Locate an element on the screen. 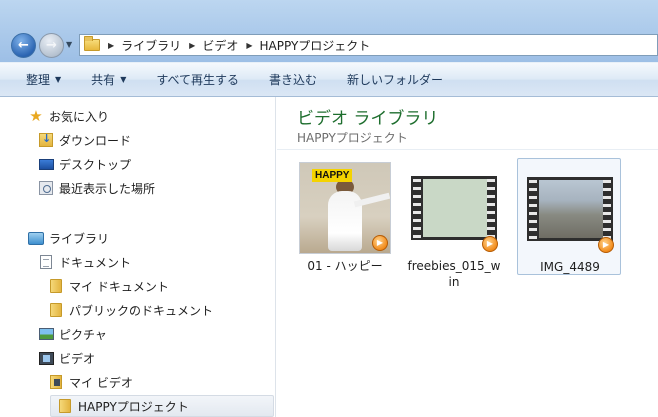  command-bar: 整理 ▼ 共有 ▼ すべて再生する 書き込む 新しいフォルダー is located at coordinates (329, 79).